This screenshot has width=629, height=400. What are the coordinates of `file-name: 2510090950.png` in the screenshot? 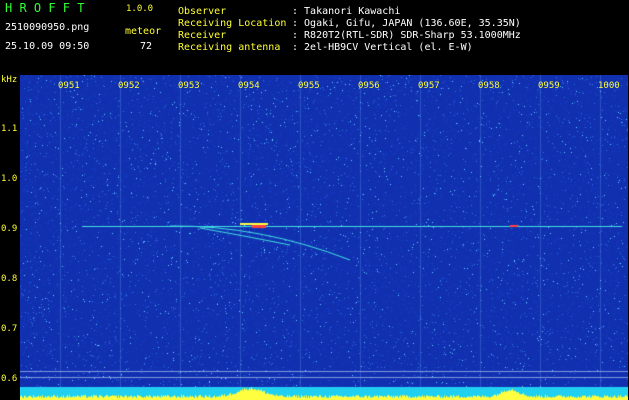 It's located at (47, 27).